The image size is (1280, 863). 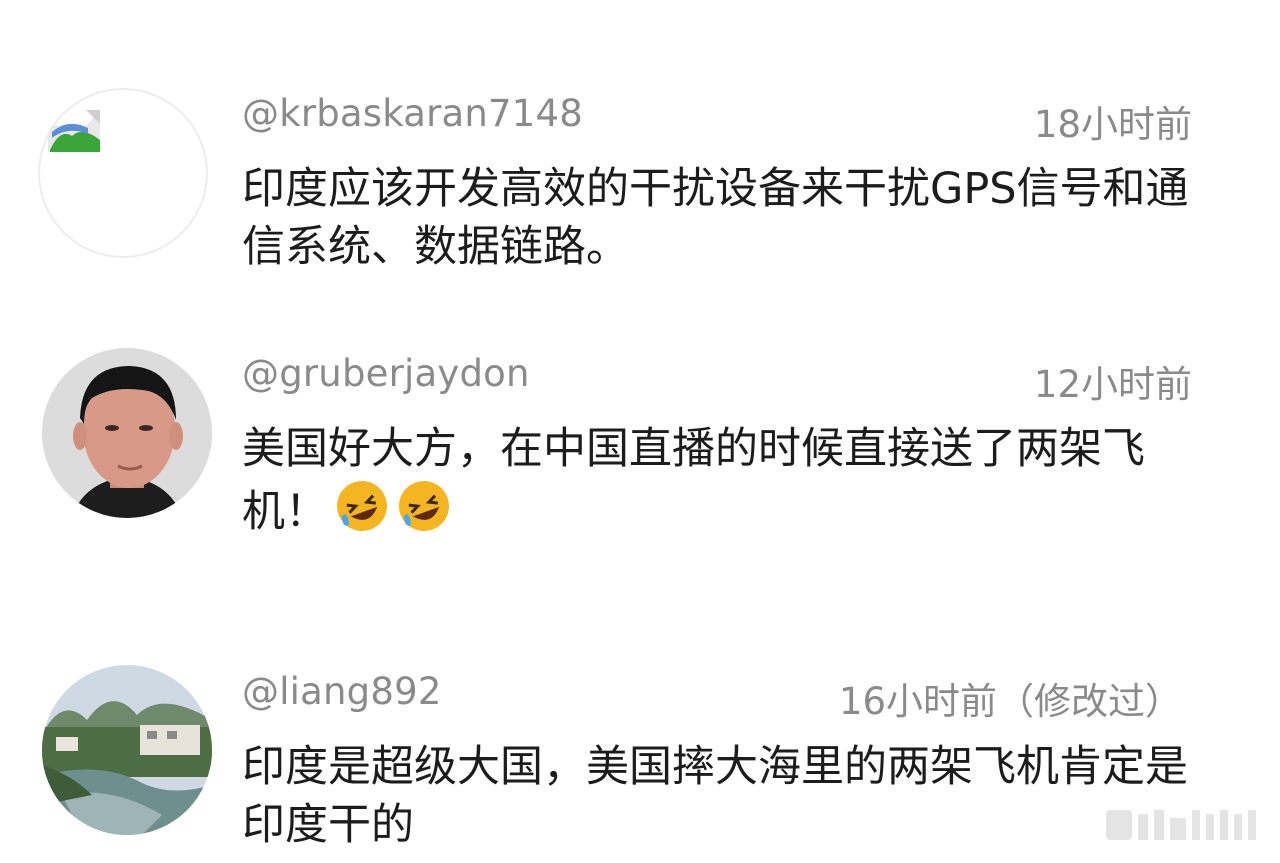 I want to click on landscape-photo, so click(x=127, y=750).